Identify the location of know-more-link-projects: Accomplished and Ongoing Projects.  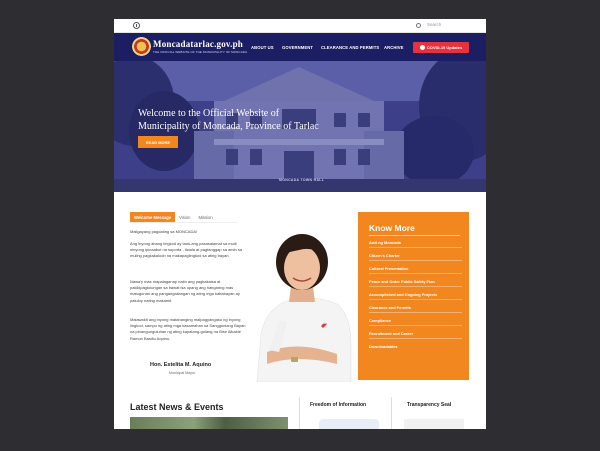
(415, 296).